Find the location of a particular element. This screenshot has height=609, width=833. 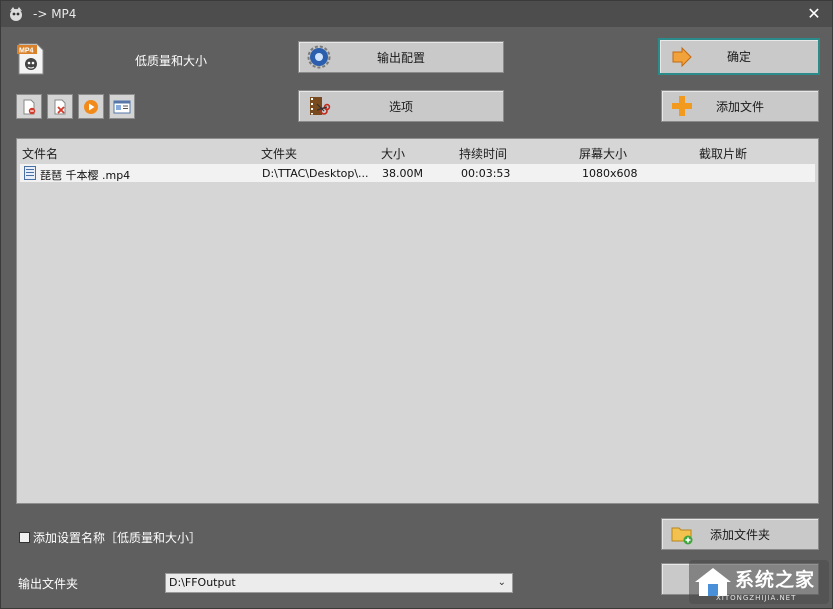

play-button is located at coordinates (91, 106).